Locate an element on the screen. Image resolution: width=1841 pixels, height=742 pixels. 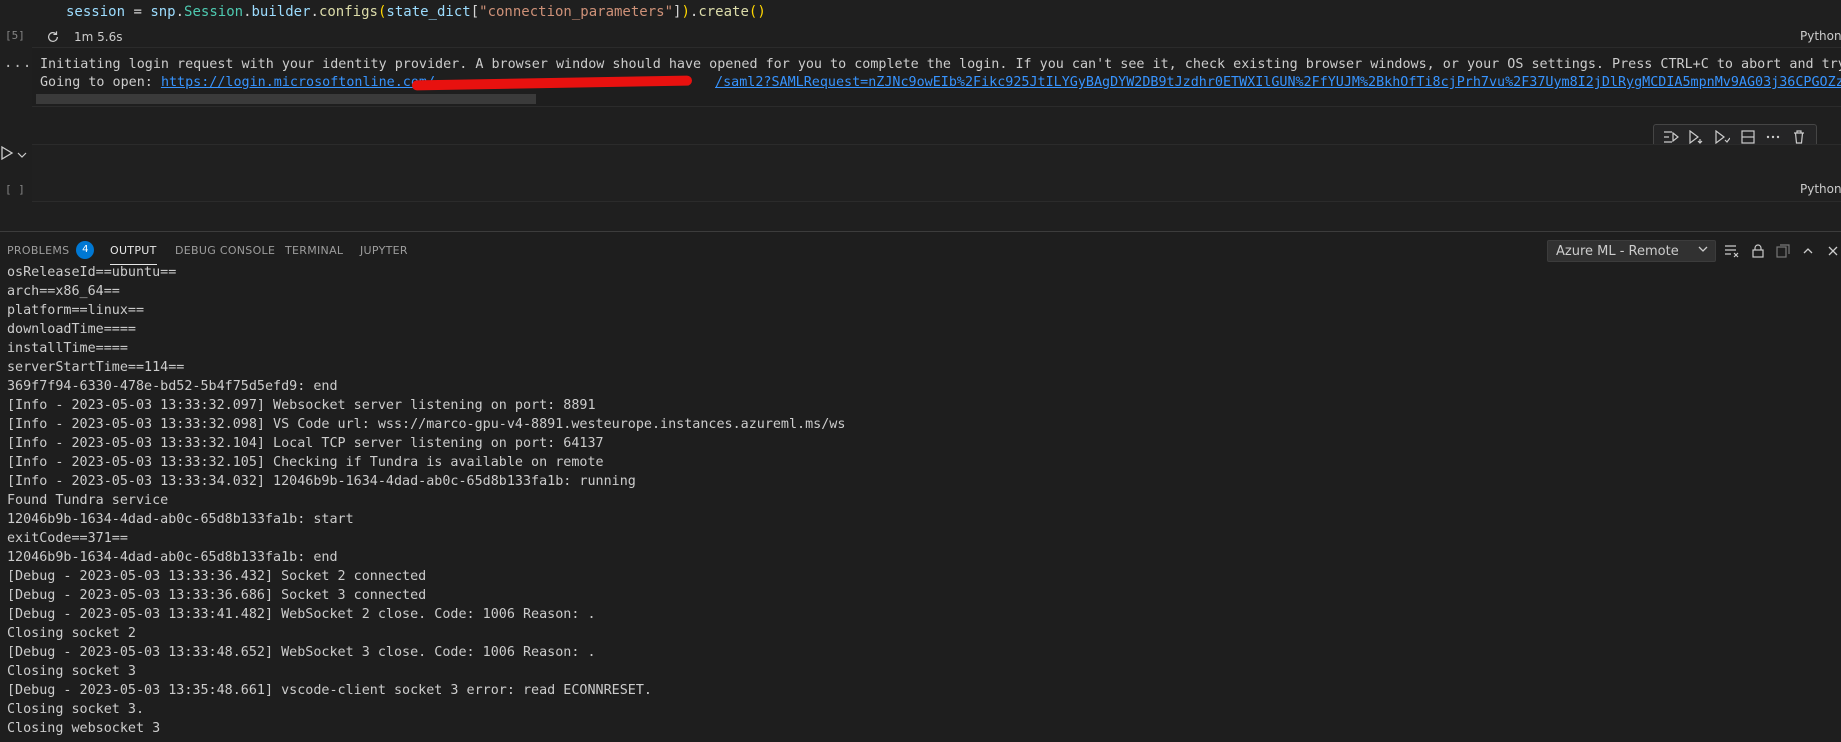
code-token: session is located at coordinates (96, 12).